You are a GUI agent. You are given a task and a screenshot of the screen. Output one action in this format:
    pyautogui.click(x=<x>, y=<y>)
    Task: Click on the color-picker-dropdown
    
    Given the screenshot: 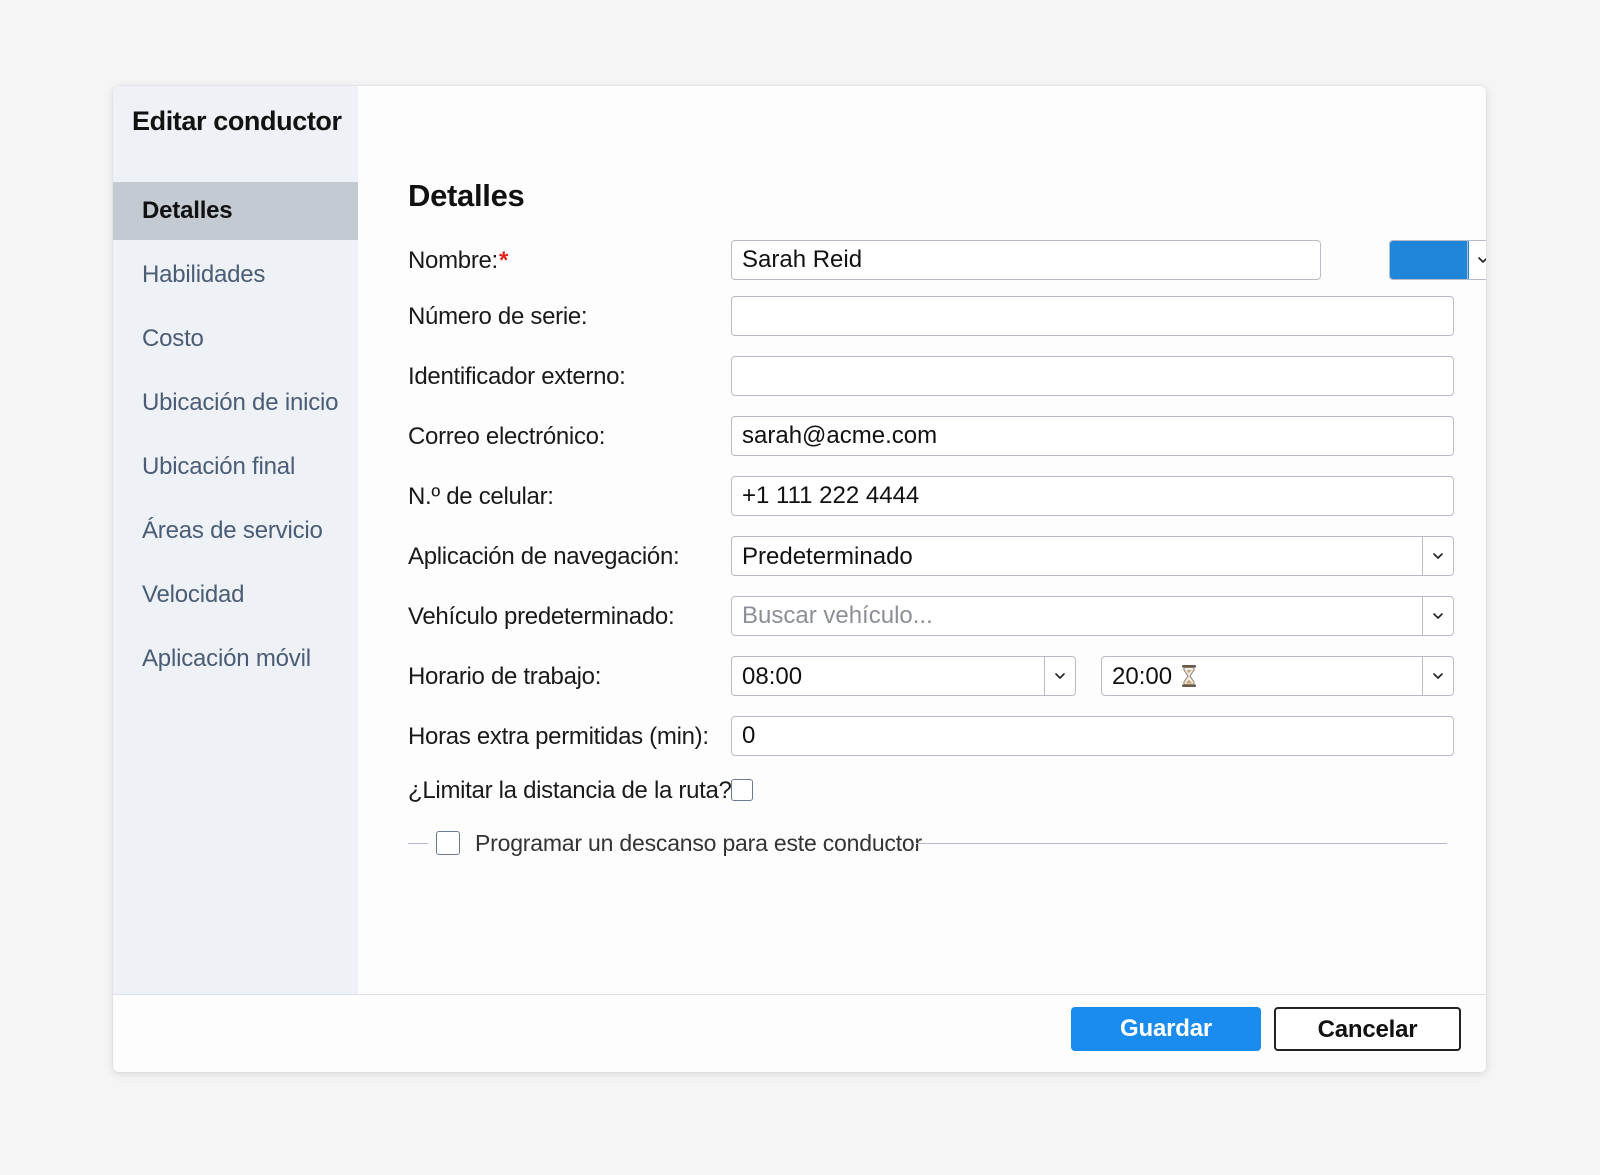 What is the action you would take?
    pyautogui.click(x=1437, y=260)
    